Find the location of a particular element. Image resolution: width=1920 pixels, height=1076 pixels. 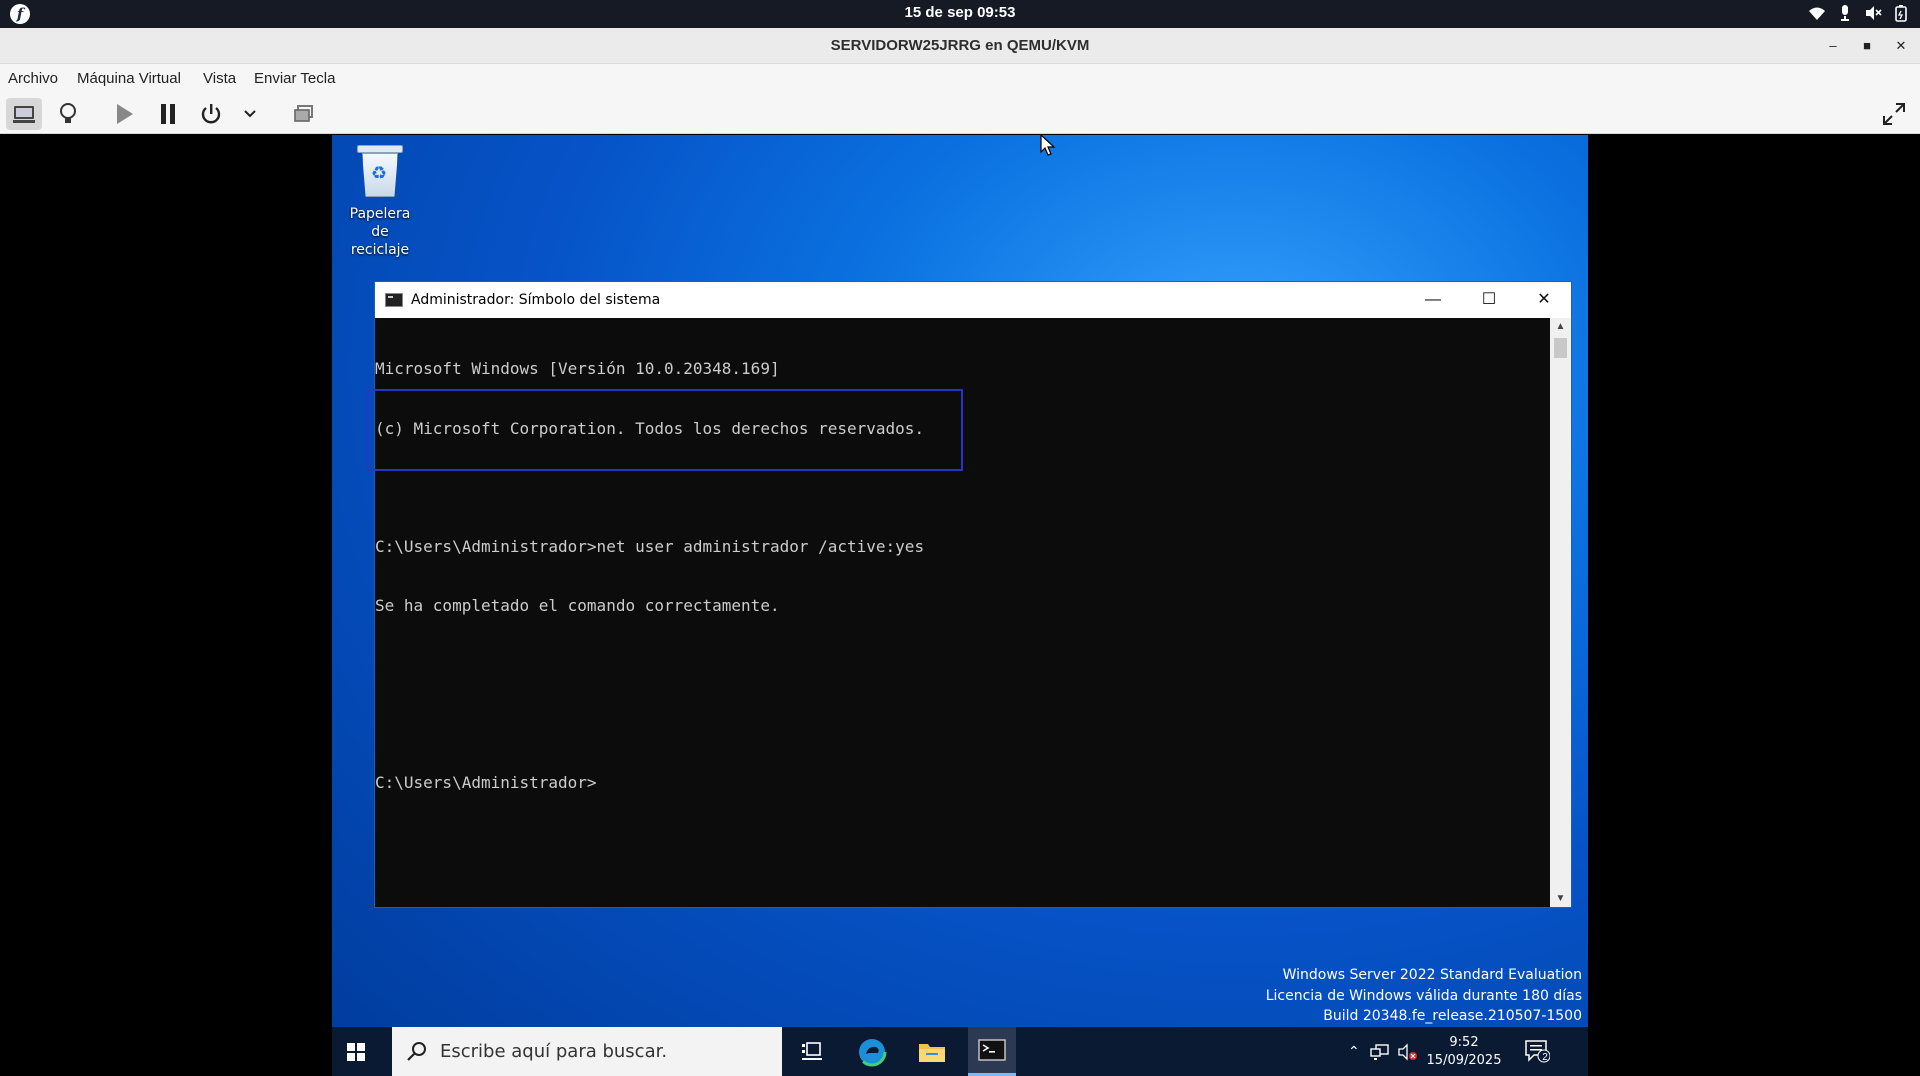

notifications-icon: 2 is located at coordinates (1537, 1051).